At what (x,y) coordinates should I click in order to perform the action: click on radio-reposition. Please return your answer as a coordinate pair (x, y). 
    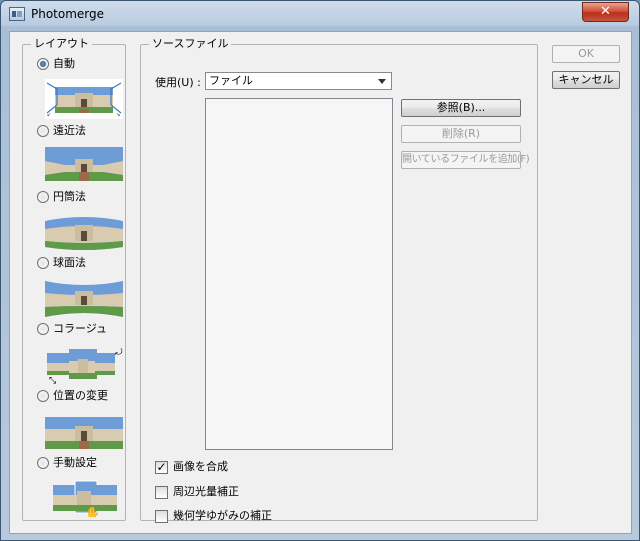
    Looking at the image, I should click on (43, 396).